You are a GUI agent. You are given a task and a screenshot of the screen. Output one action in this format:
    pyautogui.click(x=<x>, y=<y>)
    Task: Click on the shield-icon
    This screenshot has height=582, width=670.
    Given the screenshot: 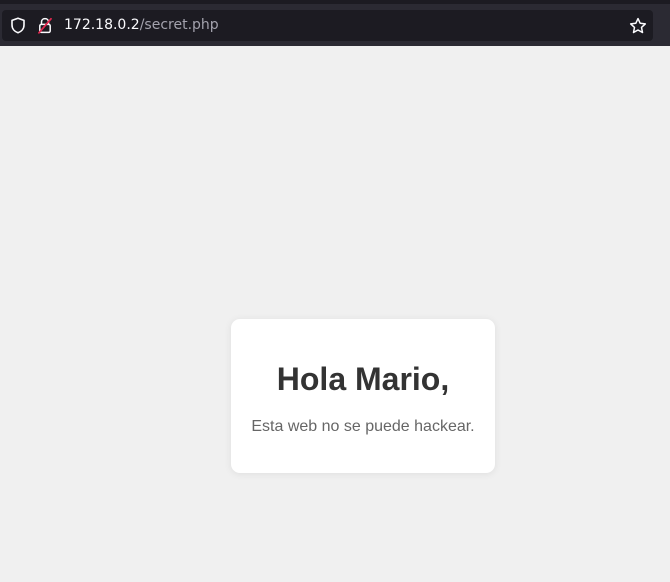 What is the action you would take?
    pyautogui.click(x=18, y=25)
    